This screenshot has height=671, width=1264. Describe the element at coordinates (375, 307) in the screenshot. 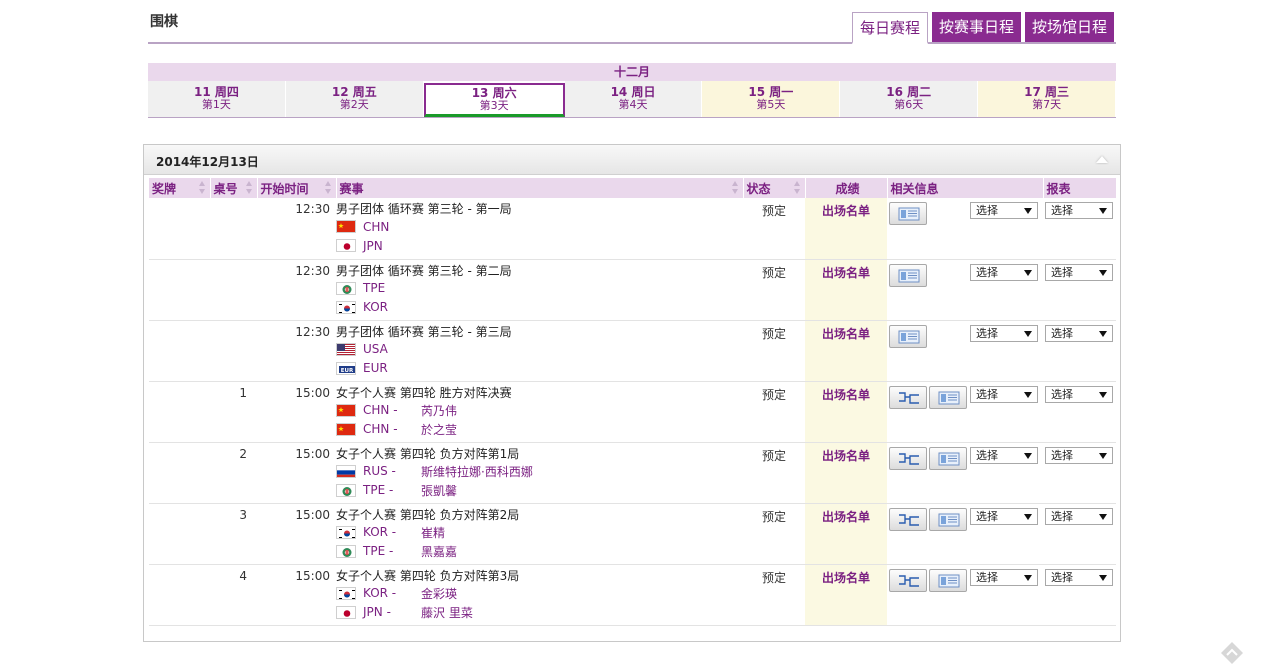

I see `country-code: KOR` at that location.